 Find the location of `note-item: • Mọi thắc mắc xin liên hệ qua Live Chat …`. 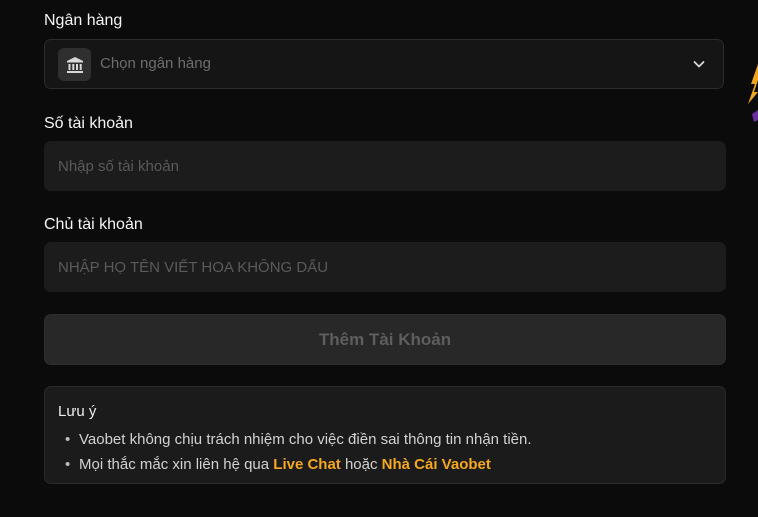

note-item: • Mọi thắc mắc xin liên hệ qua Live Chat … is located at coordinates (295, 464).